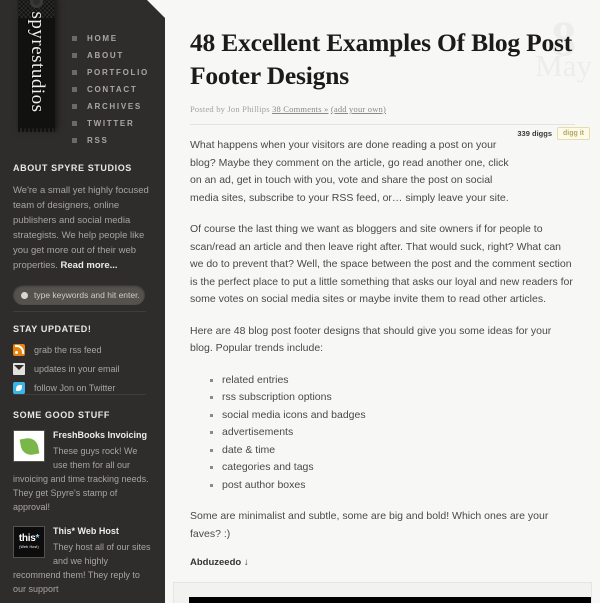 Image resolution: width=600 pixels, height=603 pixels. Describe the element at coordinates (52, 329) in the screenshot. I see `widget-stay-updated-heading: STAY UPDATED!` at that location.